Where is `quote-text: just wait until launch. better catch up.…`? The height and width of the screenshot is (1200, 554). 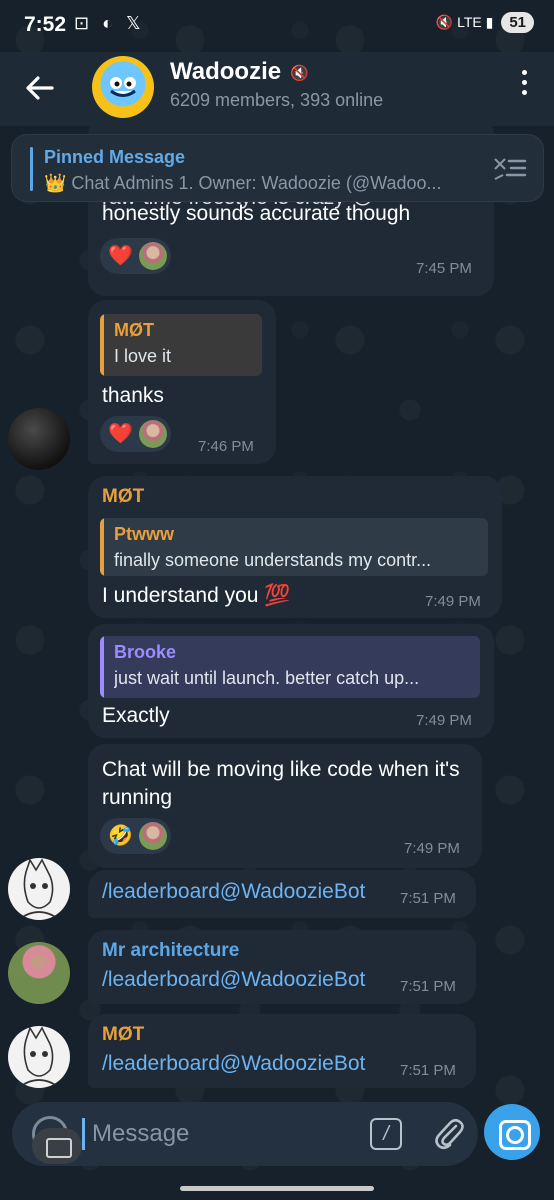 quote-text: just wait until launch. better catch up.… is located at coordinates (267, 678).